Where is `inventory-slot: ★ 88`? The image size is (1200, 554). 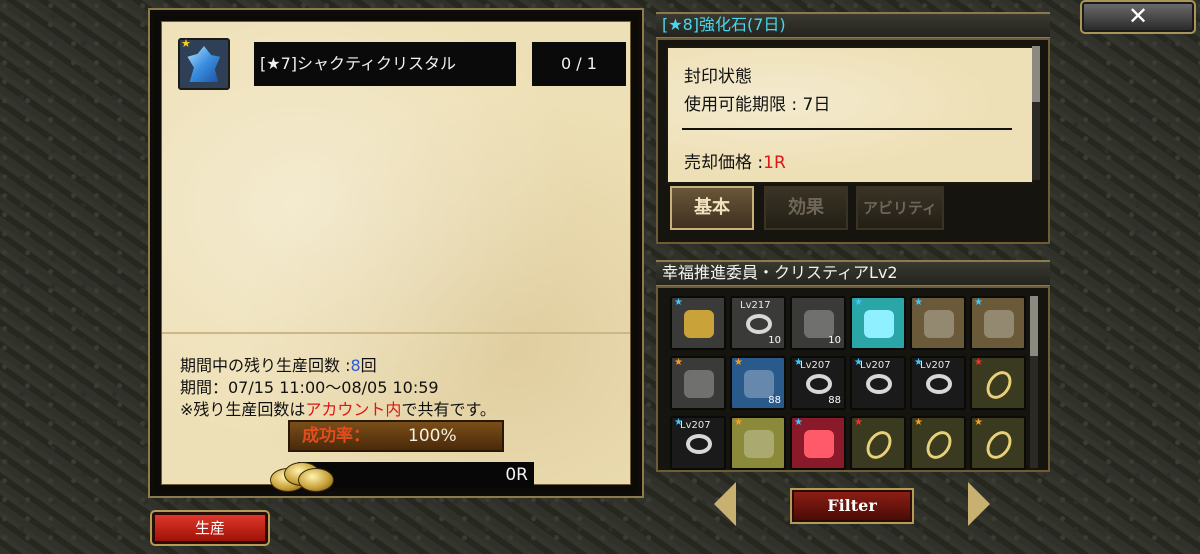 inventory-slot: ★ 88 is located at coordinates (758, 383).